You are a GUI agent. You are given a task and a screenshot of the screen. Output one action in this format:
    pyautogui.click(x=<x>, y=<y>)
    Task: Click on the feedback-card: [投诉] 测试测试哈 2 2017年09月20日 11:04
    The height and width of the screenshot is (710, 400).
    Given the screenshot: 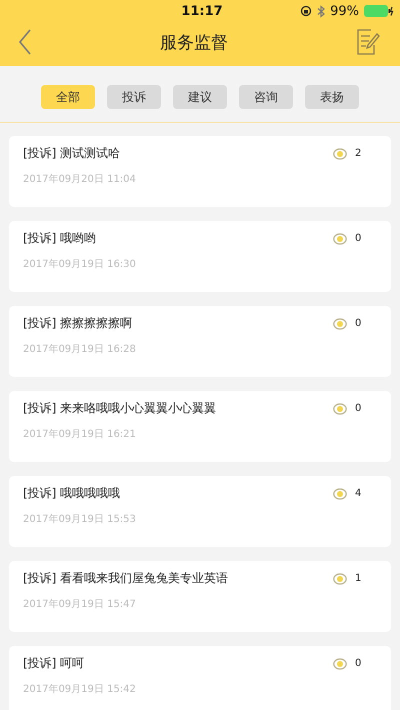 What is the action you would take?
    pyautogui.click(x=200, y=171)
    